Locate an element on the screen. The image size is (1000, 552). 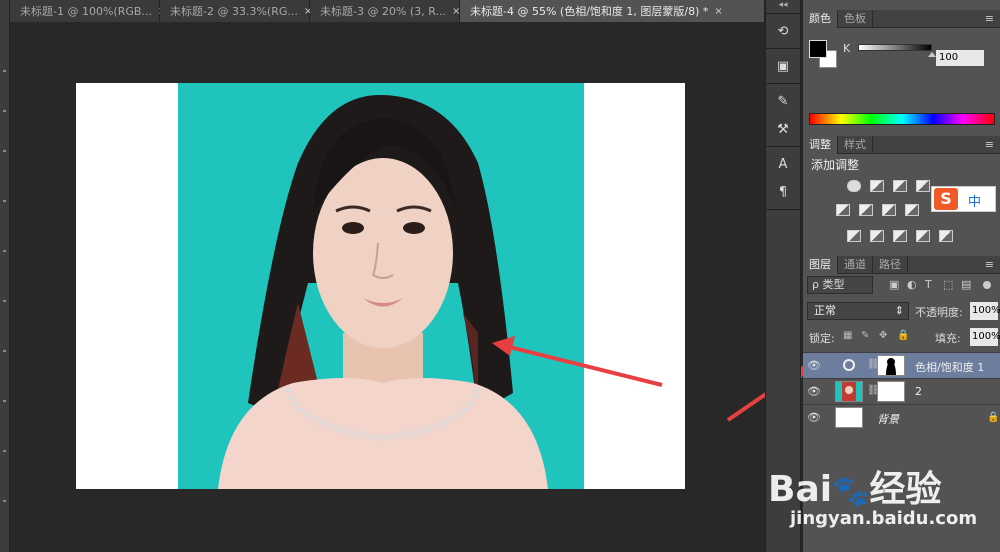
gradient-map-icon is located at coordinates (923, 236).